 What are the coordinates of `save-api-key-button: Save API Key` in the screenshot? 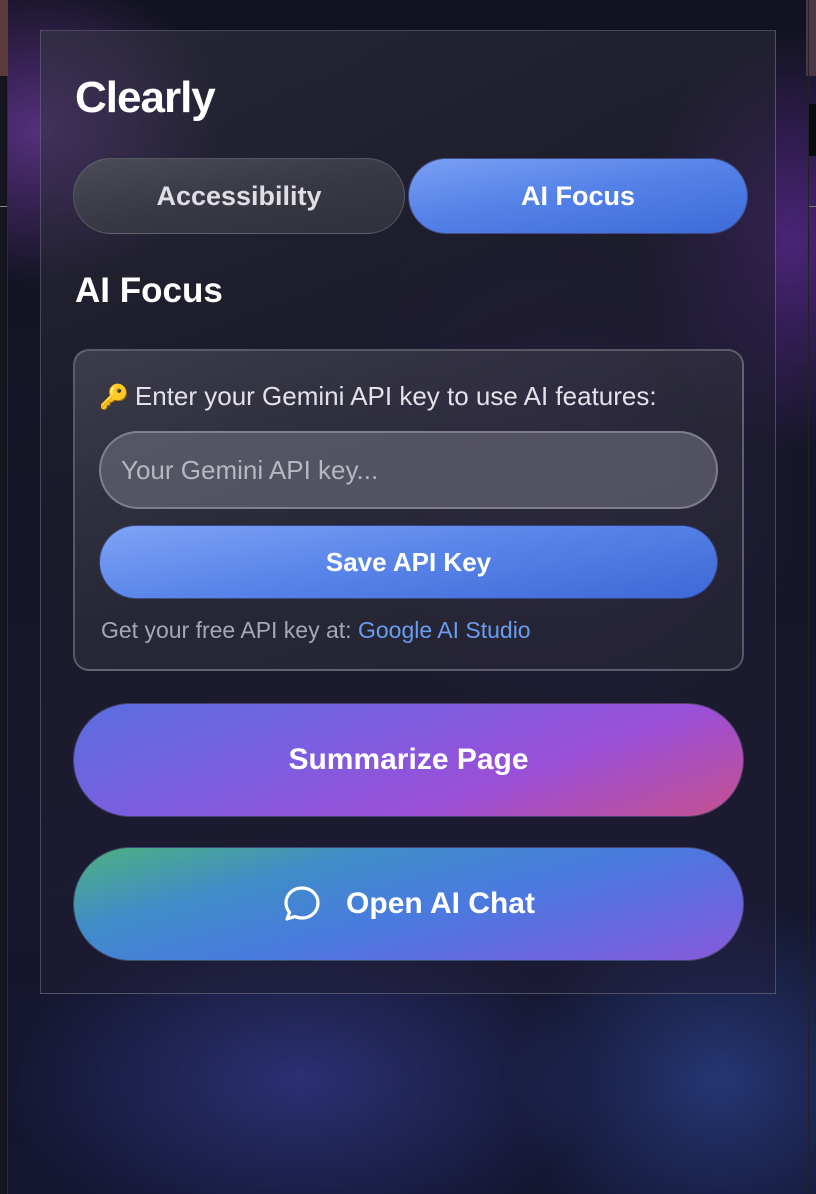 It's located at (408, 562).